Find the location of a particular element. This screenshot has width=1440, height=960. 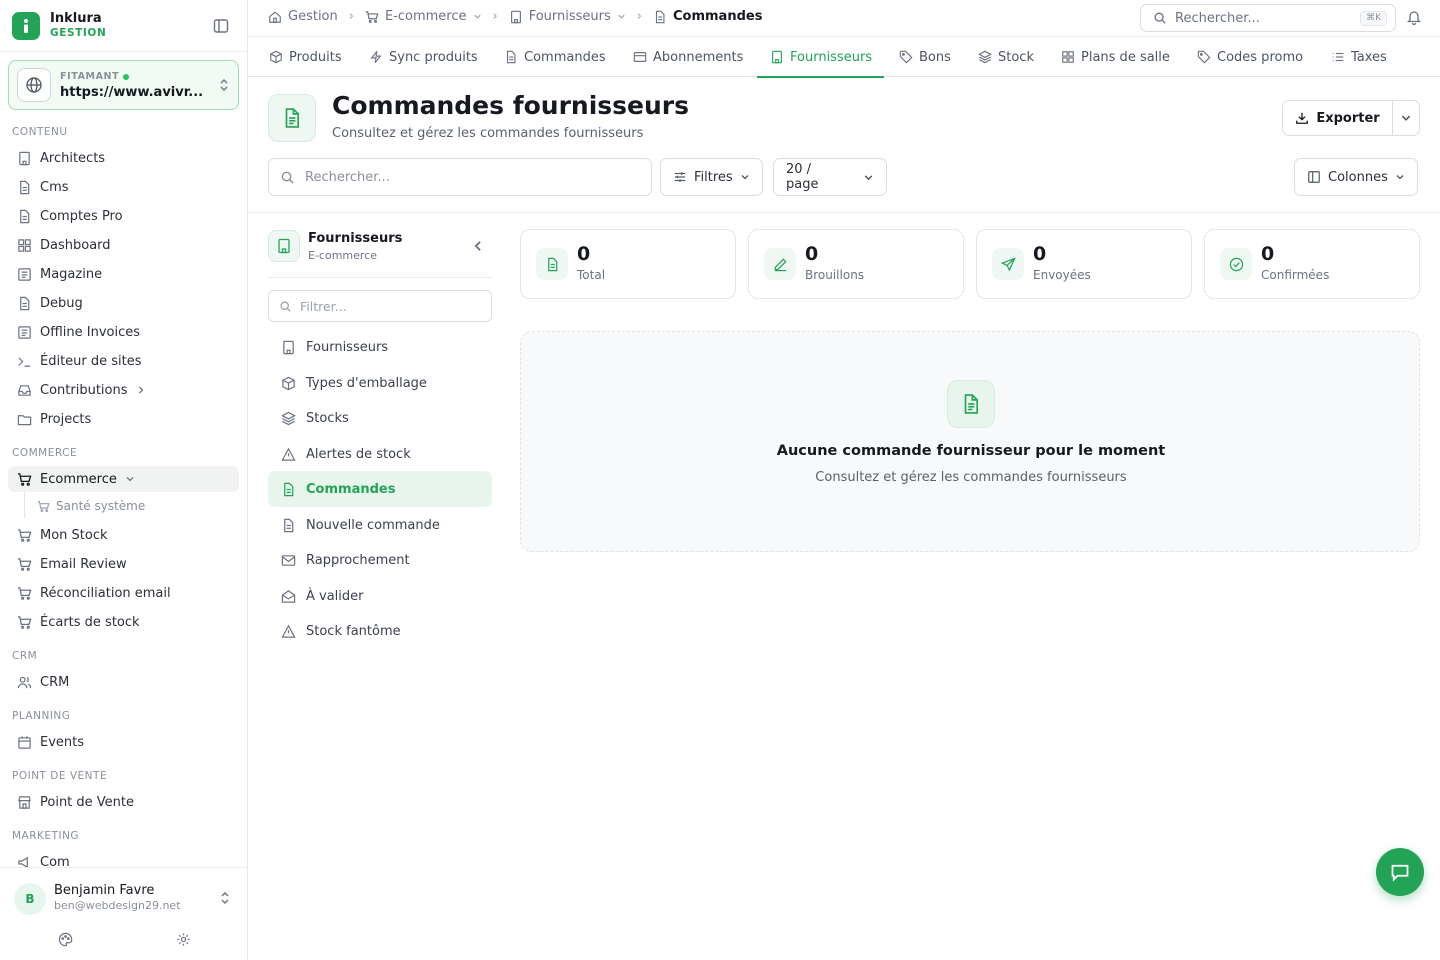

grid-icon is located at coordinates (1067, 57).